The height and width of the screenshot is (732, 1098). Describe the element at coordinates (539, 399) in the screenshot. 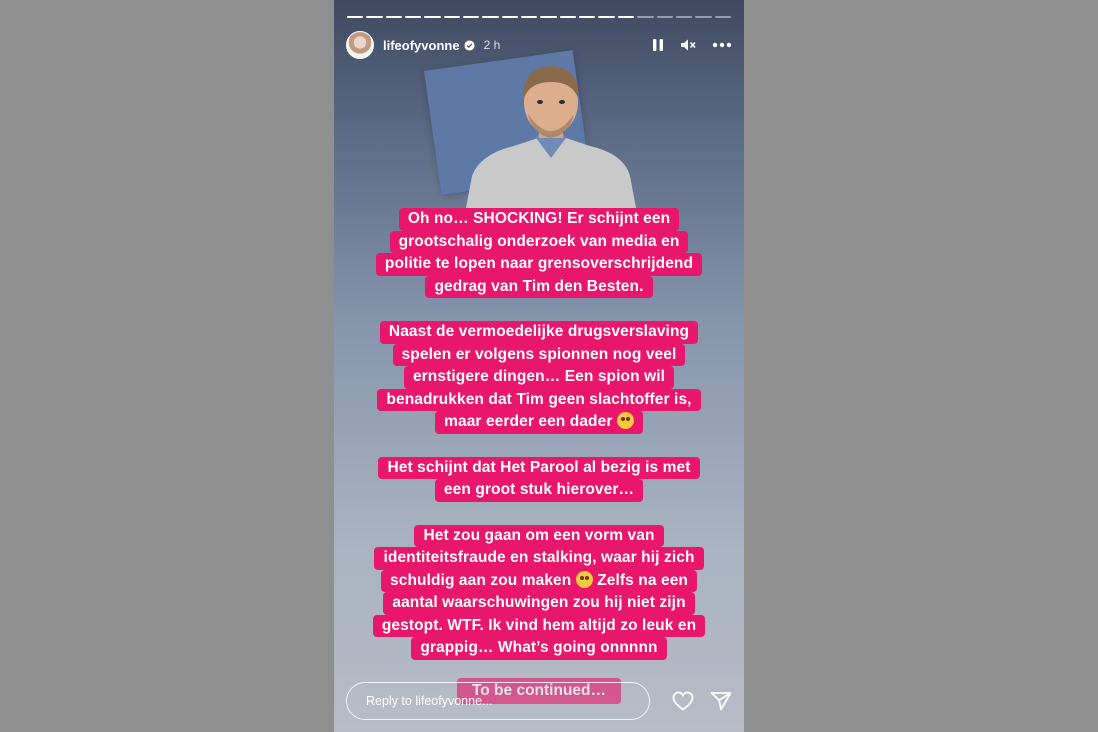

I see `text-line: benadrukken dat Tim geen slachtoffer is,` at that location.